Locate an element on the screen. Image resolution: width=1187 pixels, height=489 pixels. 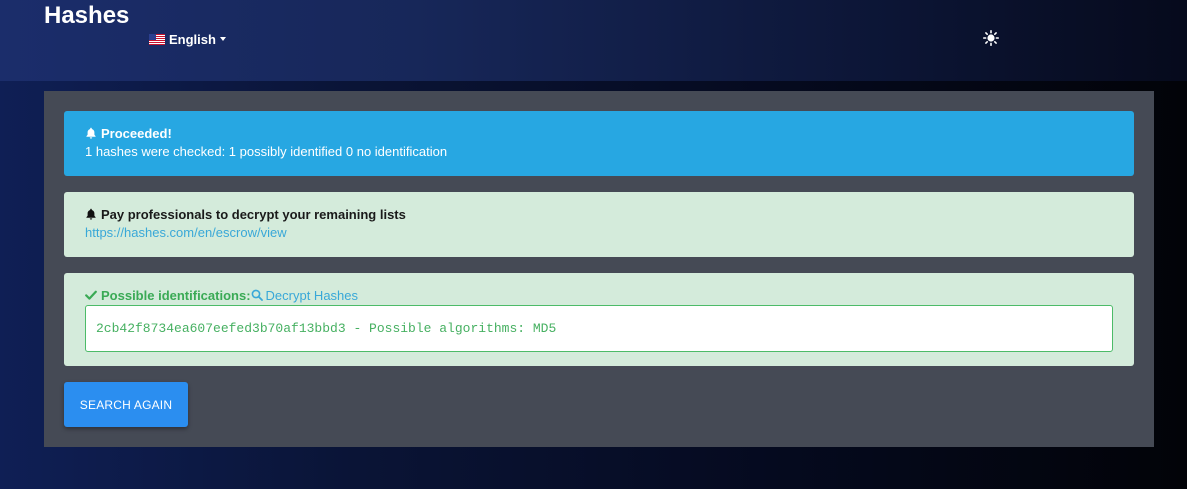
proceeded-title: Proceeded! is located at coordinates (136, 133).